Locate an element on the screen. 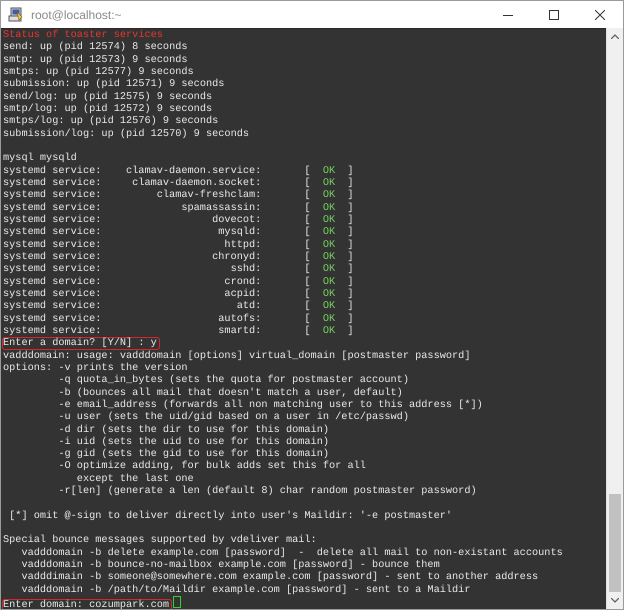  service-name: httpd: is located at coordinates (242, 244).